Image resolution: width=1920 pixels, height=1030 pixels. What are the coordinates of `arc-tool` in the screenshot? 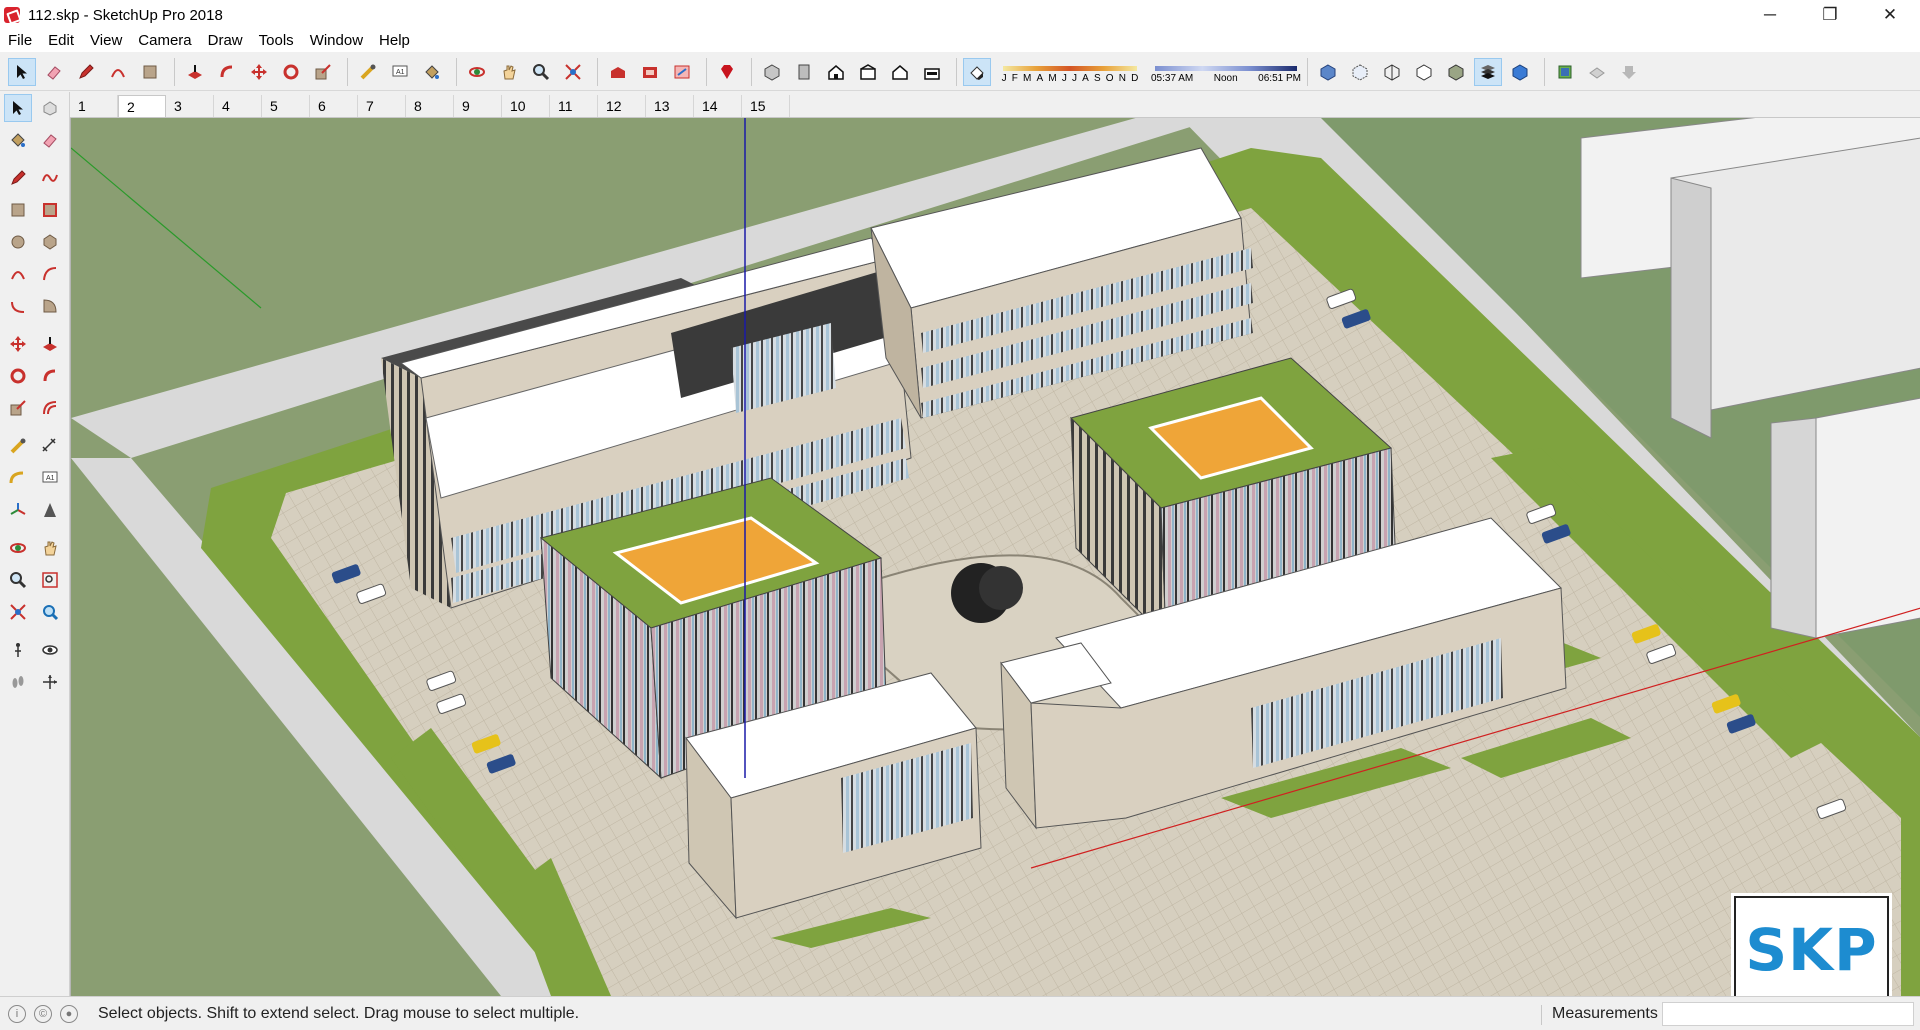 It's located at (18, 274).